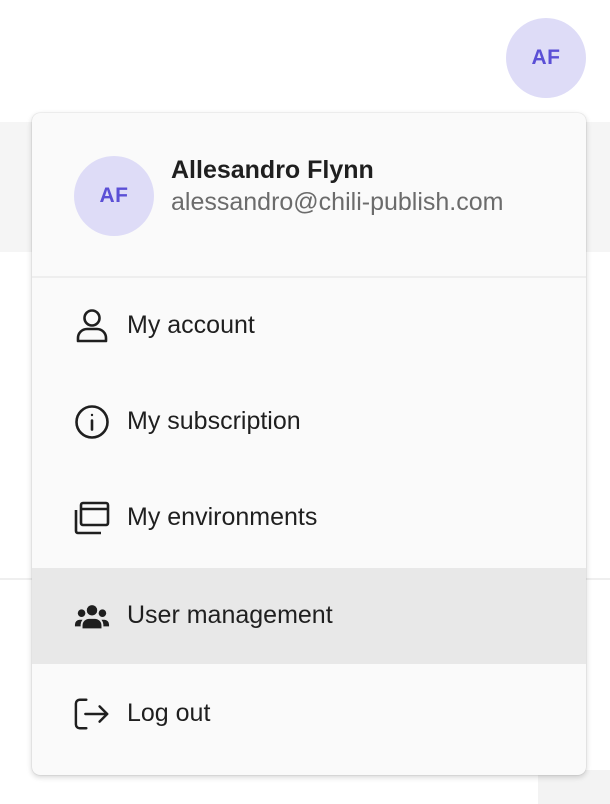 This screenshot has height=804, width=610. Describe the element at coordinates (222, 517) in the screenshot. I see `menu-item-label: My environments` at that location.